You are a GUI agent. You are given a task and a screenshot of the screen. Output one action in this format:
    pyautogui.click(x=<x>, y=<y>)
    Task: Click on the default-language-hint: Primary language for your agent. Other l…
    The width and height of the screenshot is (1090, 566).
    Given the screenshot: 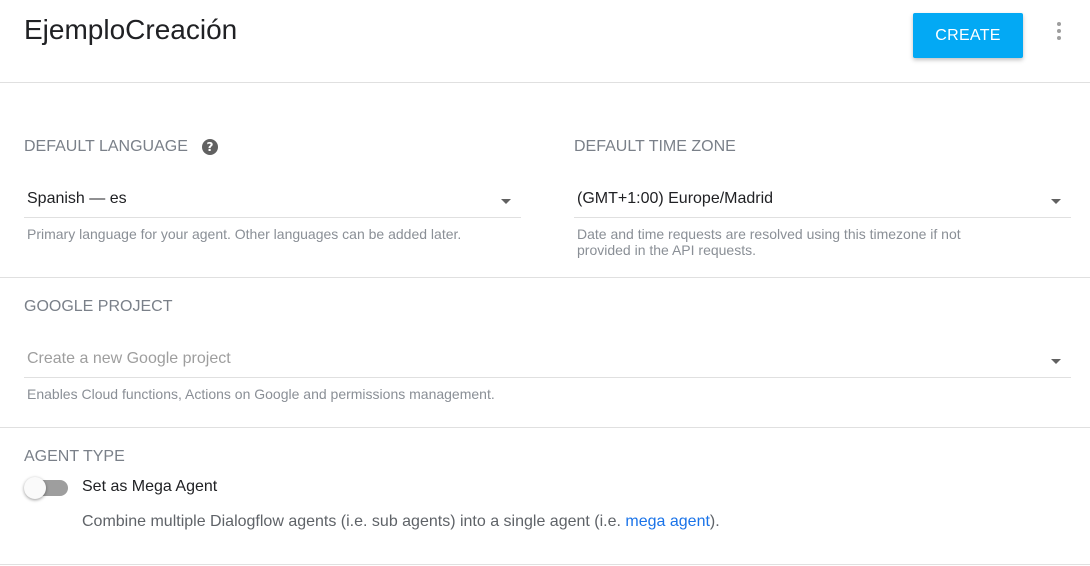 What is the action you would take?
    pyautogui.click(x=244, y=234)
    